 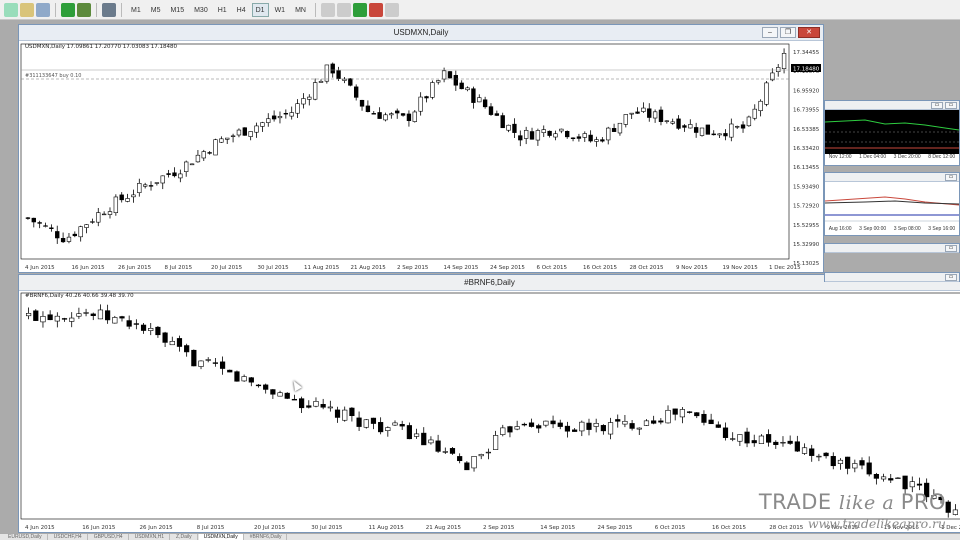 What do you see at coordinates (788, 32) in the screenshot?
I see `restore-button: ❐` at bounding box center [788, 32].